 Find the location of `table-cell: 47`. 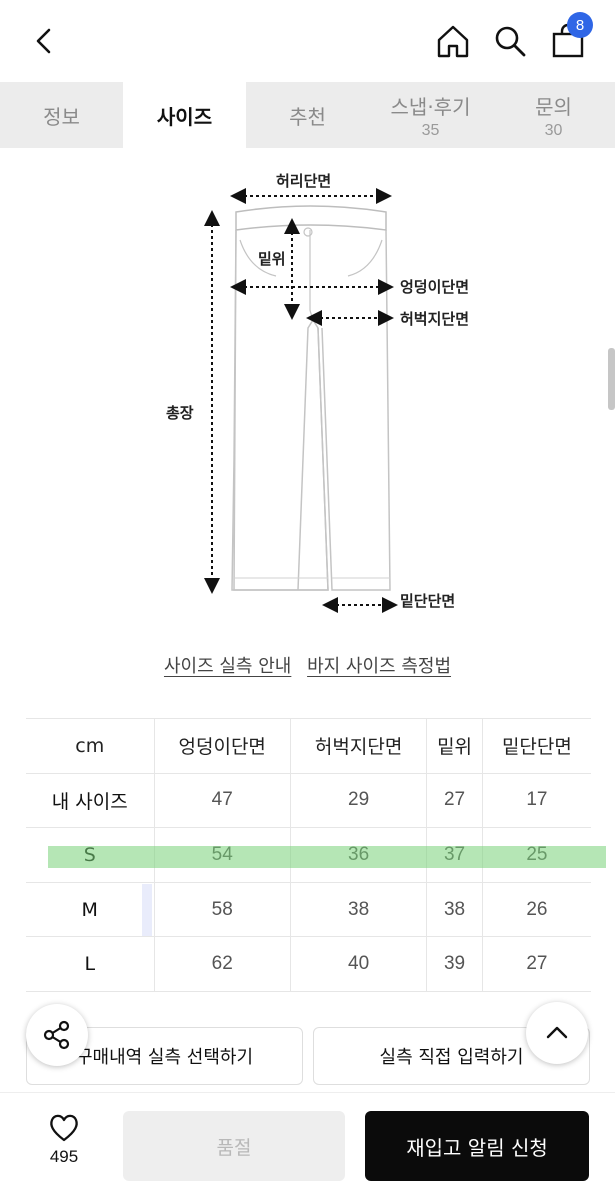

table-cell: 47 is located at coordinates (222, 801).